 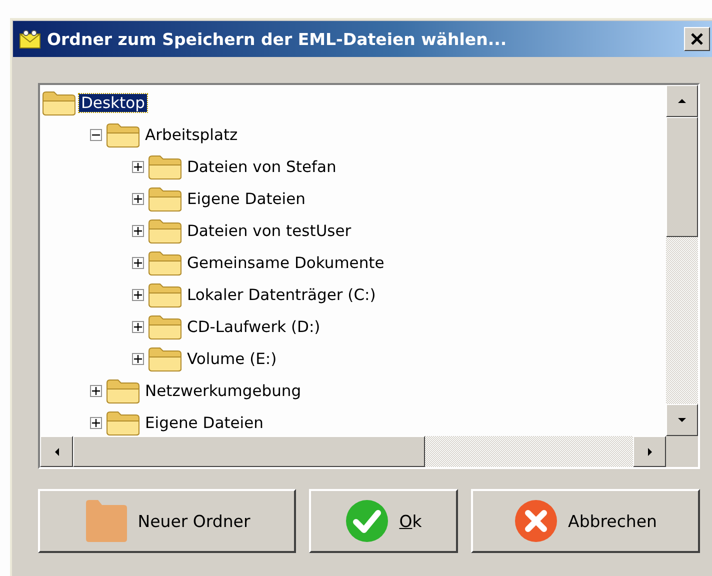 What do you see at coordinates (167, 521) in the screenshot?
I see `new-folder-button: Neuer Ordner` at bounding box center [167, 521].